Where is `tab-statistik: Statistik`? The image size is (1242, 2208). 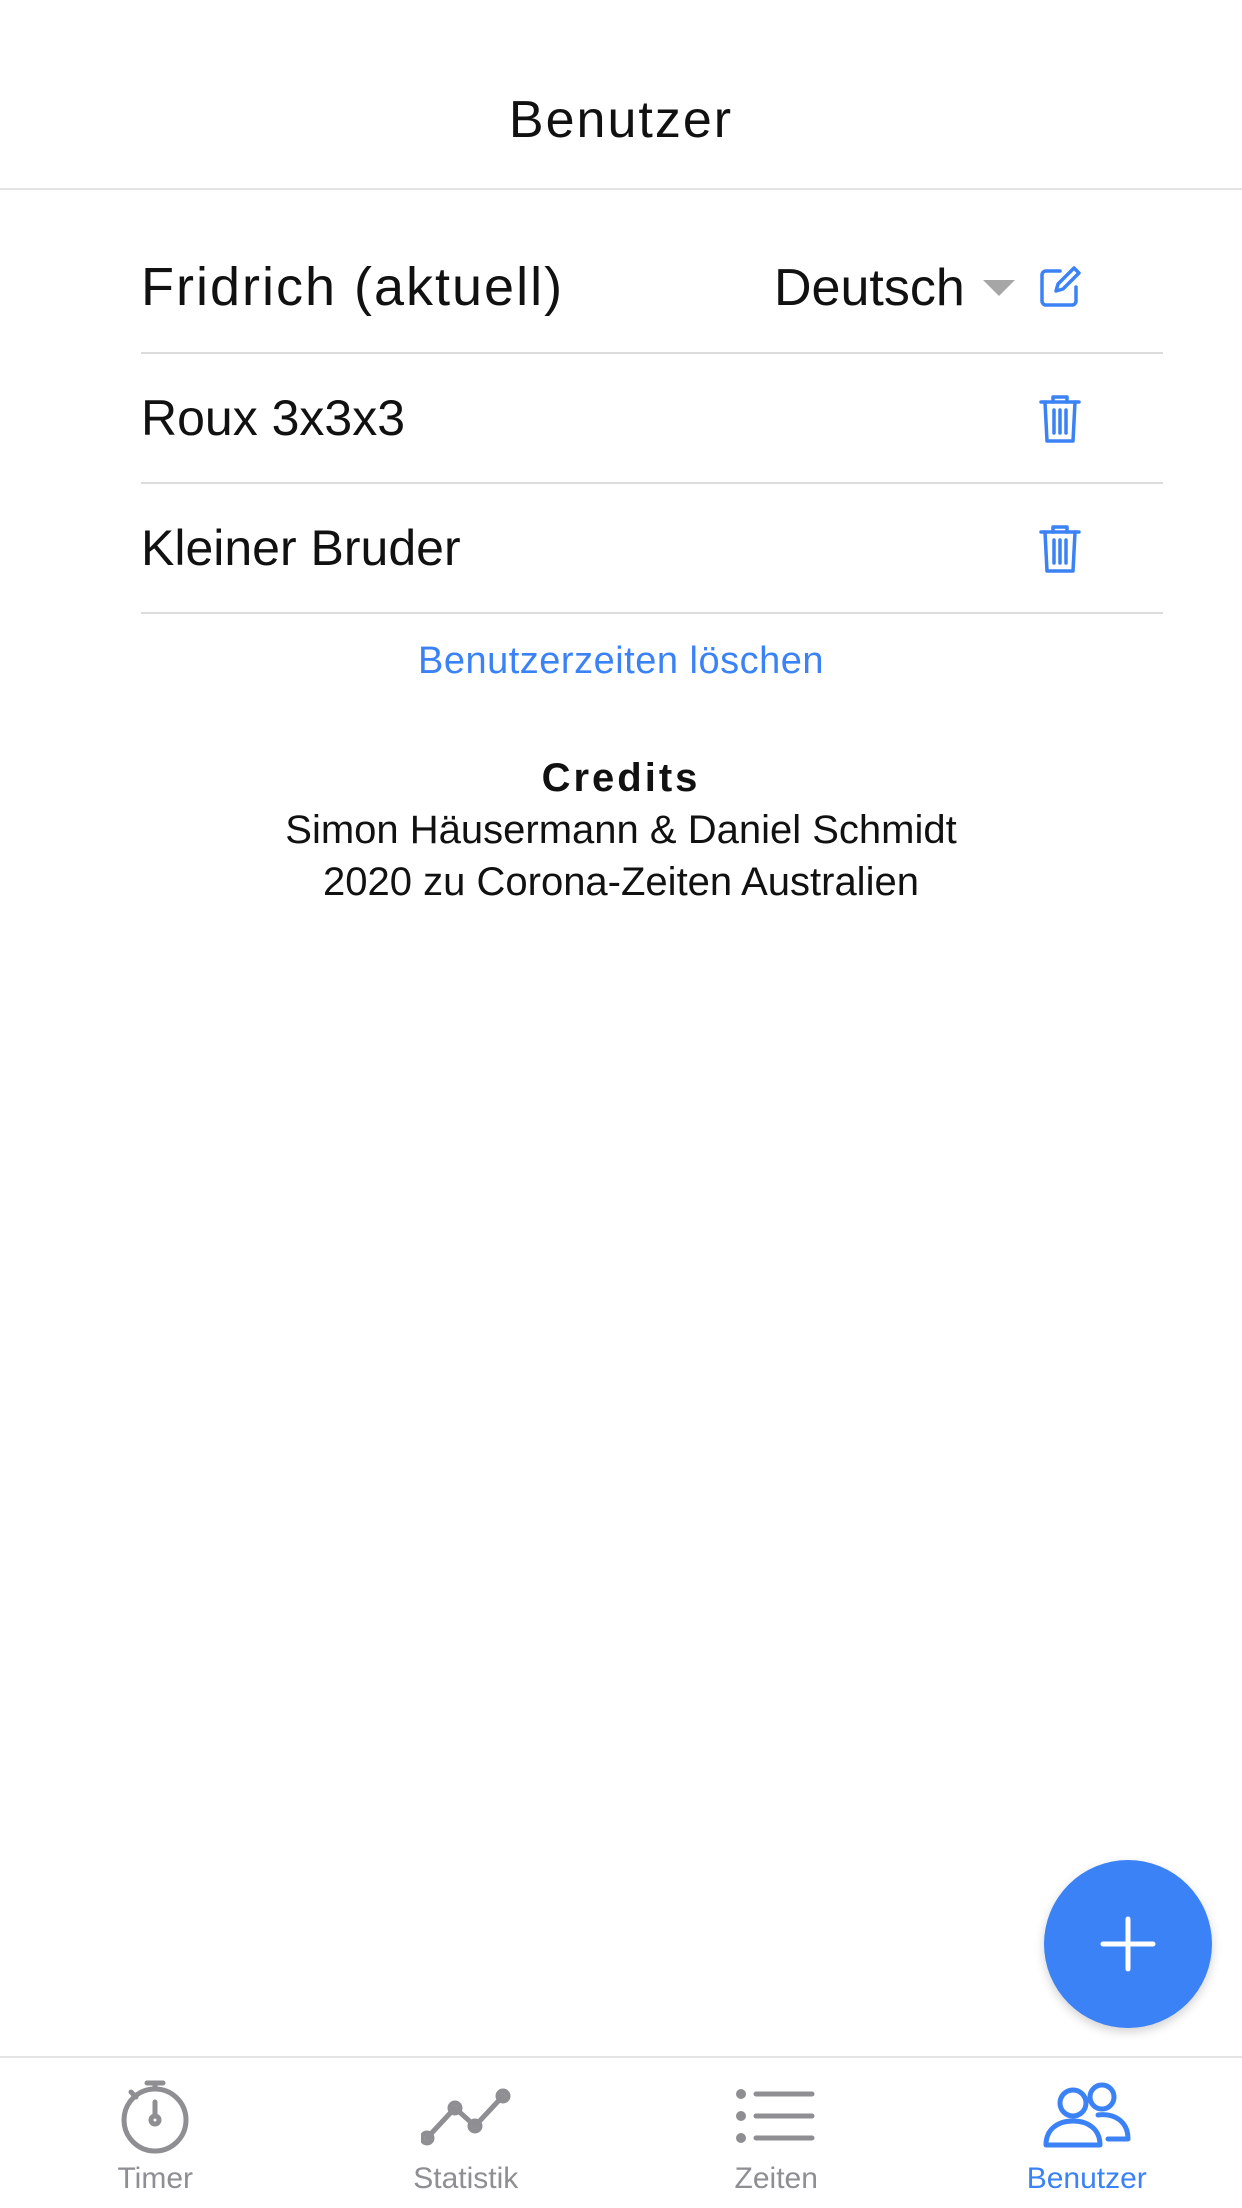 tab-statistik: Statistik is located at coordinates (466, 2133).